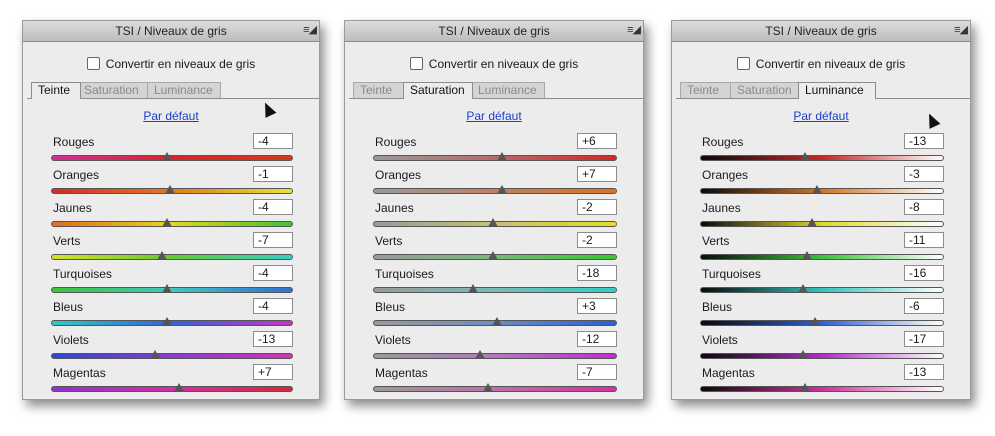  Describe the element at coordinates (597, 141) in the screenshot. I see `slider-value-input: +6` at that location.